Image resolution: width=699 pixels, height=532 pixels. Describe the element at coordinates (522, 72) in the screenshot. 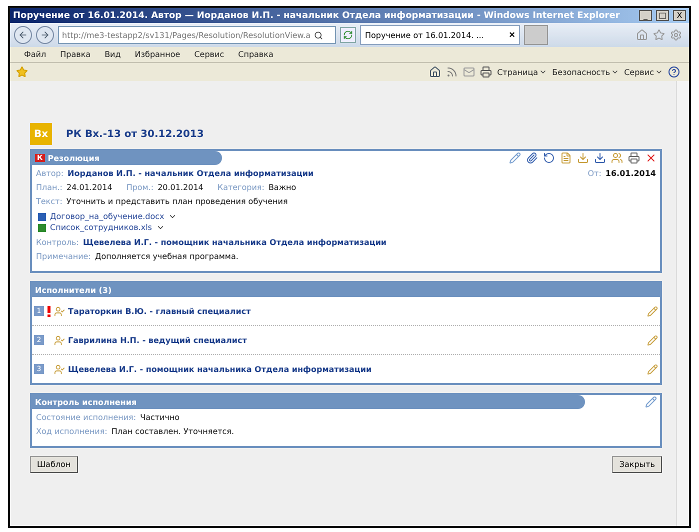

I see `command-menu: Страница` at that location.